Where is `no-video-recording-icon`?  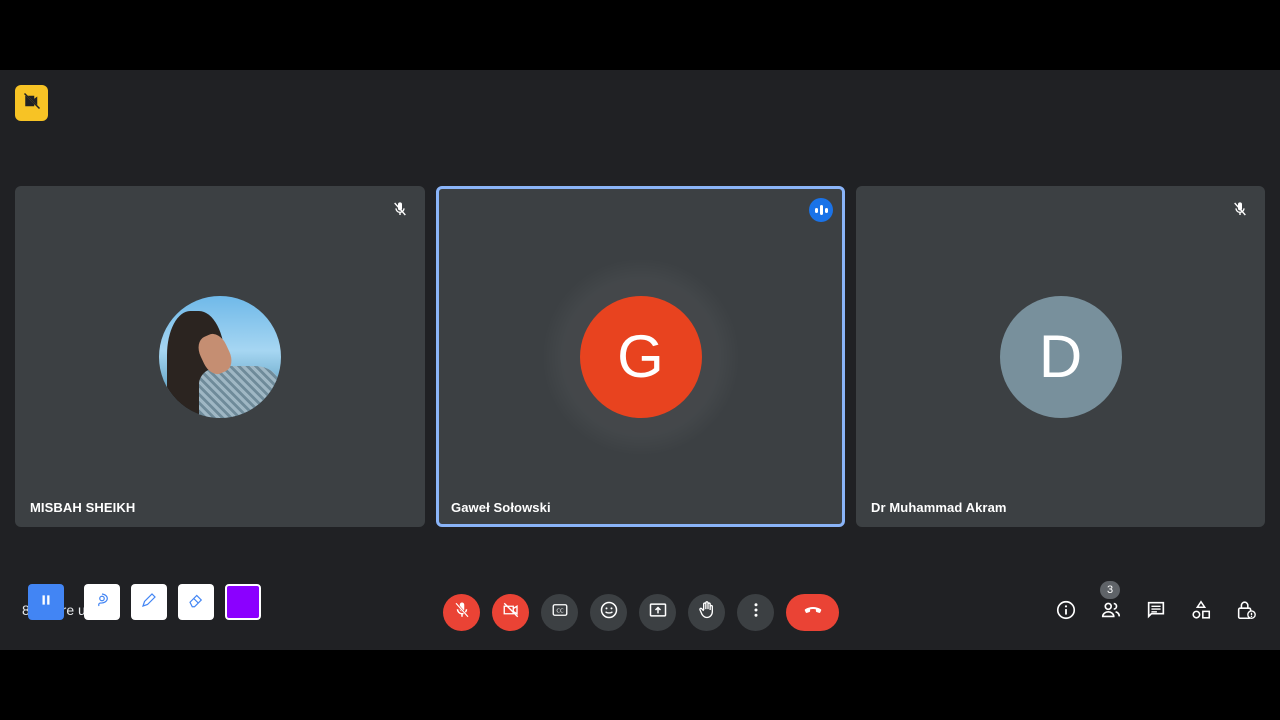
no-video-recording-icon is located at coordinates (32, 103).